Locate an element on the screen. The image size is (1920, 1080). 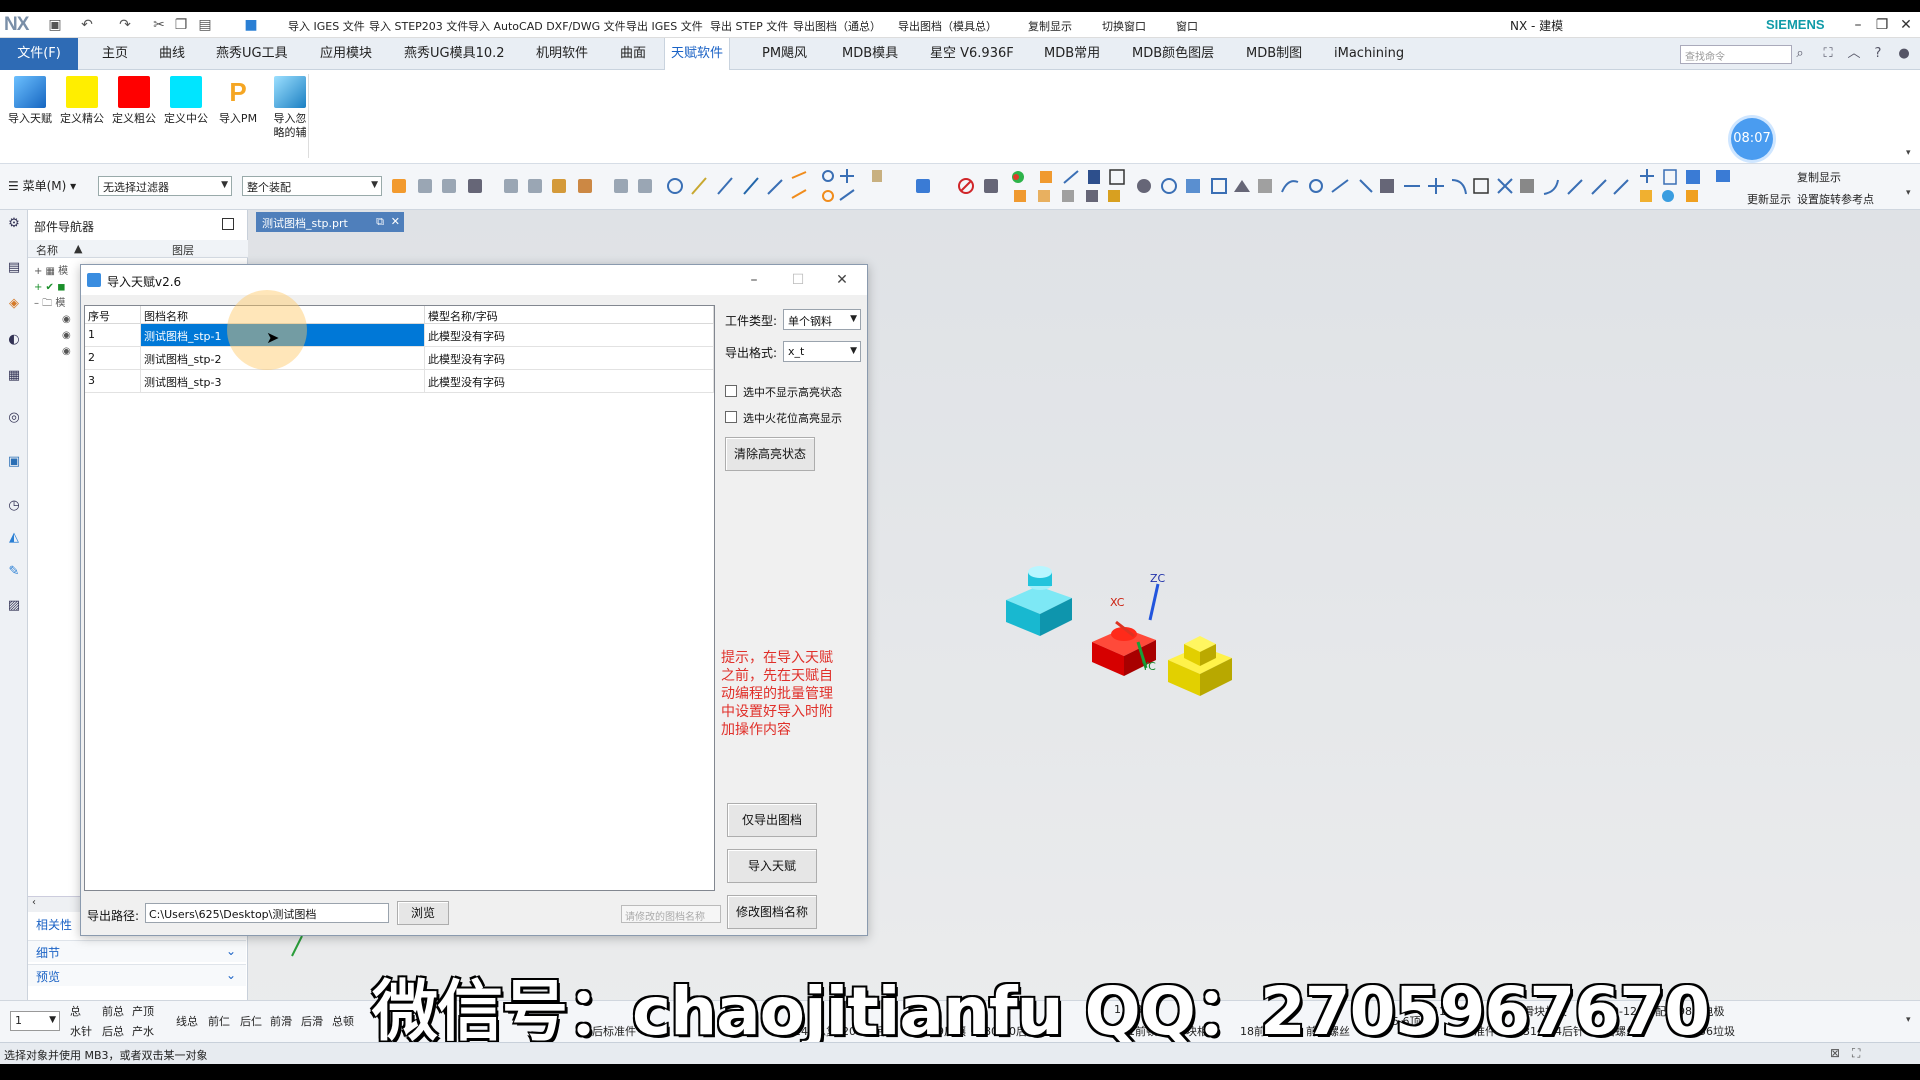
bb-total-plate: 总顿 is located at coordinates (343, 1021).